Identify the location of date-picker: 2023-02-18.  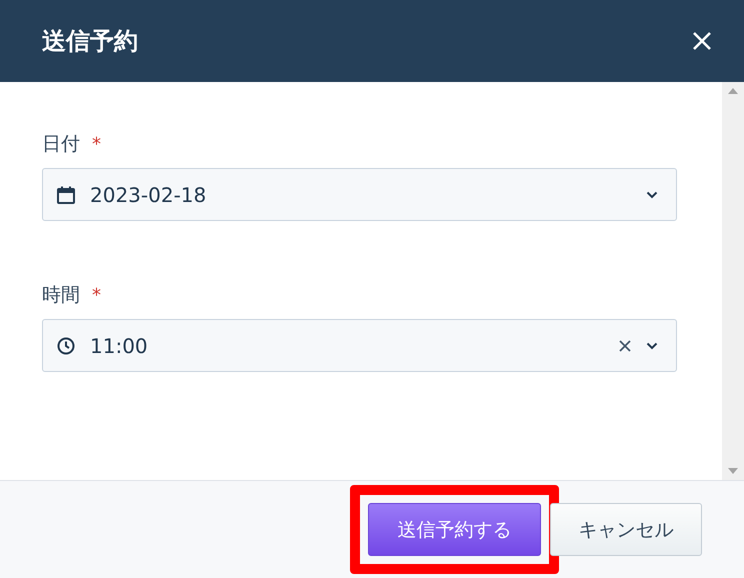
(359, 194).